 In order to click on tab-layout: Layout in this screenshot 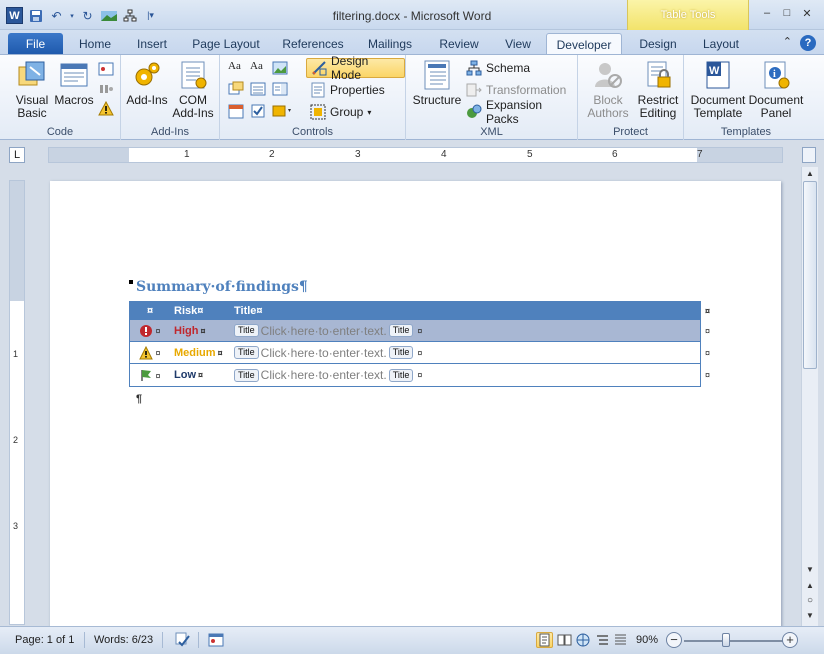, I will do `click(721, 43)`.